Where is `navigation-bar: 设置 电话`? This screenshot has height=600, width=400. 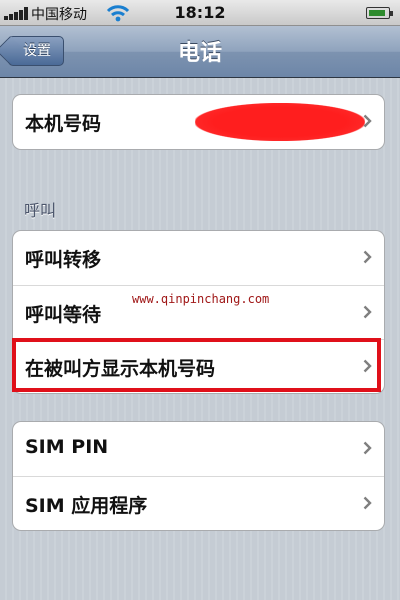 navigation-bar: 设置 电话 is located at coordinates (200, 52).